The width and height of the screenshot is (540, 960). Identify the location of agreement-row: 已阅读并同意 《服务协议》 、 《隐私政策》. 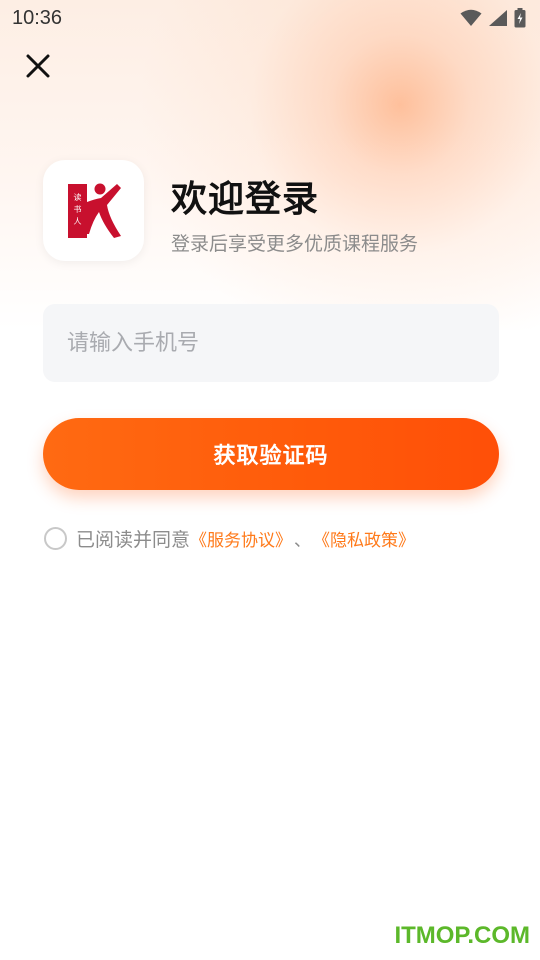
(229, 538).